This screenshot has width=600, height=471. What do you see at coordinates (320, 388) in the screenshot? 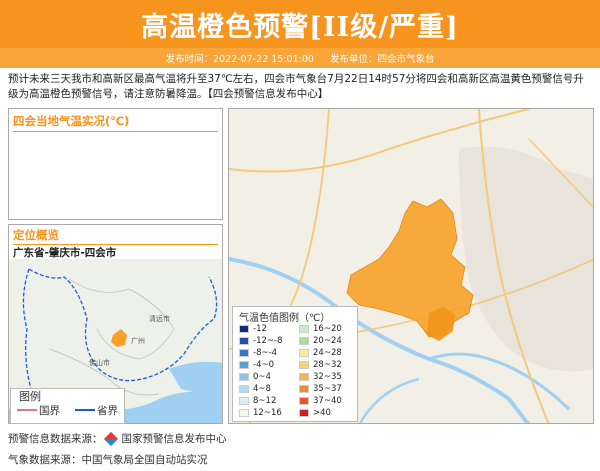
I see `legend-item: 35~37` at bounding box center [320, 388].